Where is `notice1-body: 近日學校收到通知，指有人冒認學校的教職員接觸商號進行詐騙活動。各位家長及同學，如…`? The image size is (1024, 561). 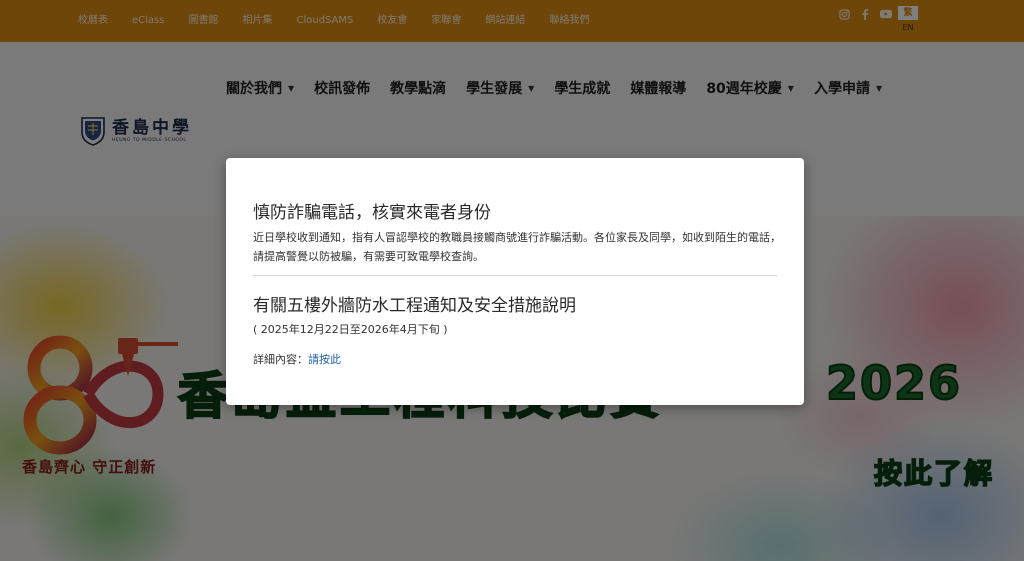
notice1-body: 近日學校收到通知，指有人冒認學校的教職員接觸商號進行詐騙活動。各位家長及同學，如… is located at coordinates (517, 247).